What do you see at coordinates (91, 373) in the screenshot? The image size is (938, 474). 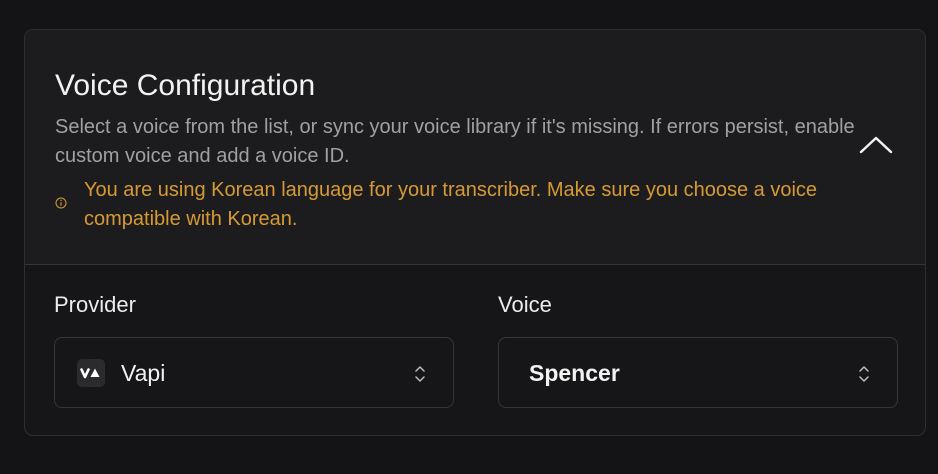 I see `vapi-logo-icon` at bounding box center [91, 373].